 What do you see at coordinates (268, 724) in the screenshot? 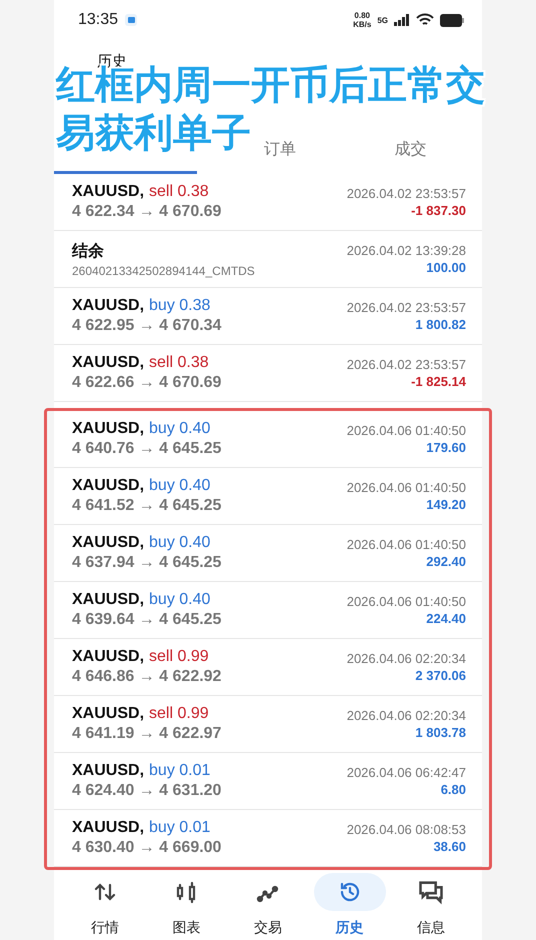
I see `deal-row: XAUUSD, sell 0.99 4 641.19 → 4 622.97 2026.04.06 02:20:34 1 803.78` at bounding box center [268, 724].